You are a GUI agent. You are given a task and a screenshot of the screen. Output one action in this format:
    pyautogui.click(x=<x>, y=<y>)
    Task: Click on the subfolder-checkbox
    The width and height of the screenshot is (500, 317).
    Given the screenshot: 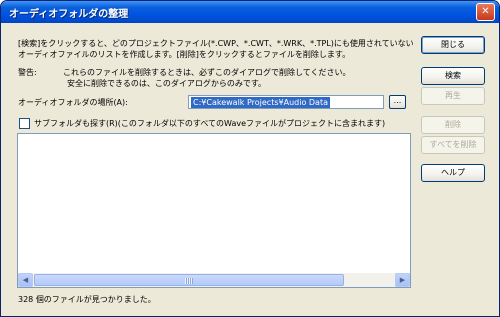 What is the action you would take?
    pyautogui.click(x=24, y=123)
    